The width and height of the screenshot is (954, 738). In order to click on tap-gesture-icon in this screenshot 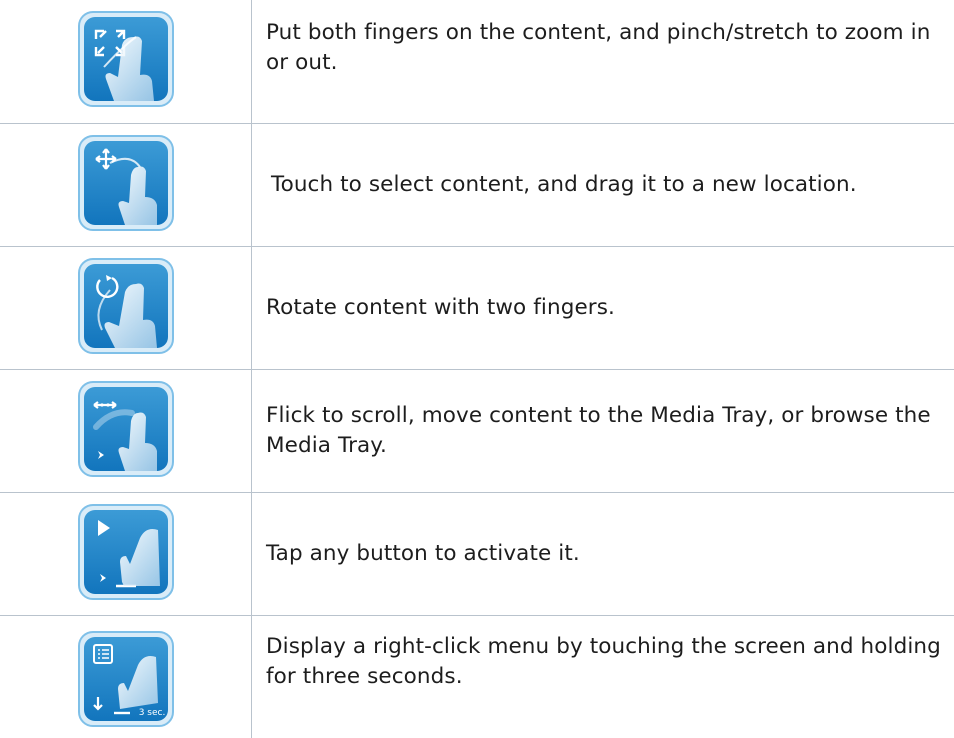, I will do `click(126, 552)`.